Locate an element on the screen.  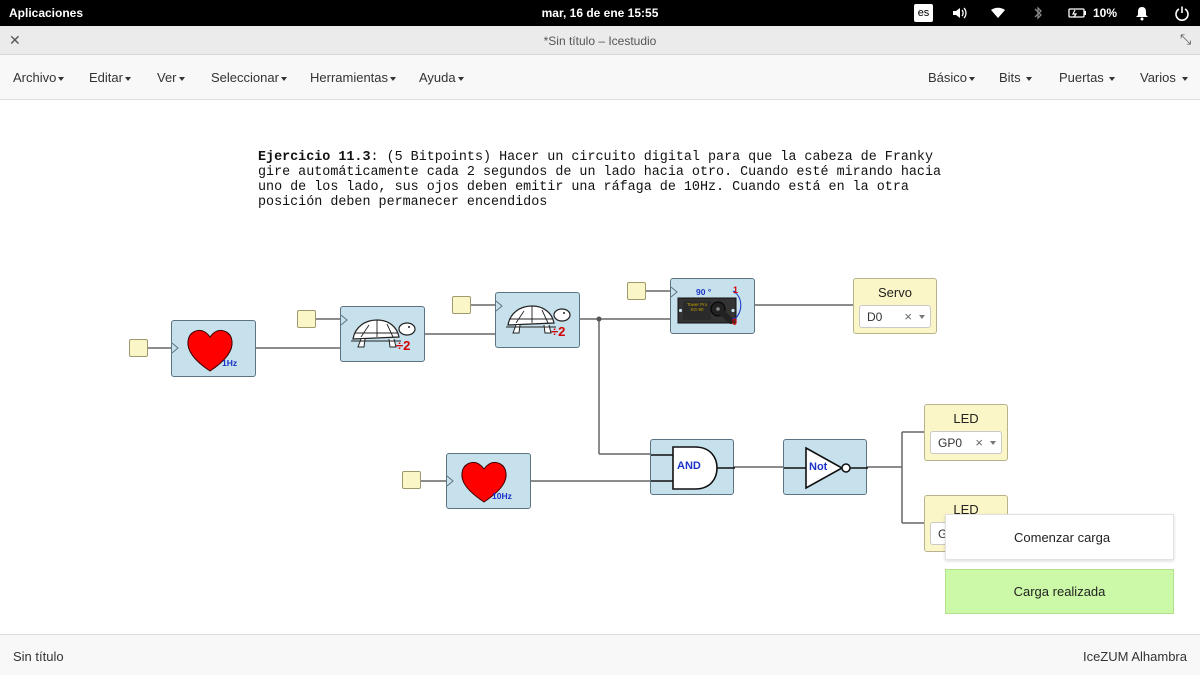
and-gate-label: AND is located at coordinates (689, 466).